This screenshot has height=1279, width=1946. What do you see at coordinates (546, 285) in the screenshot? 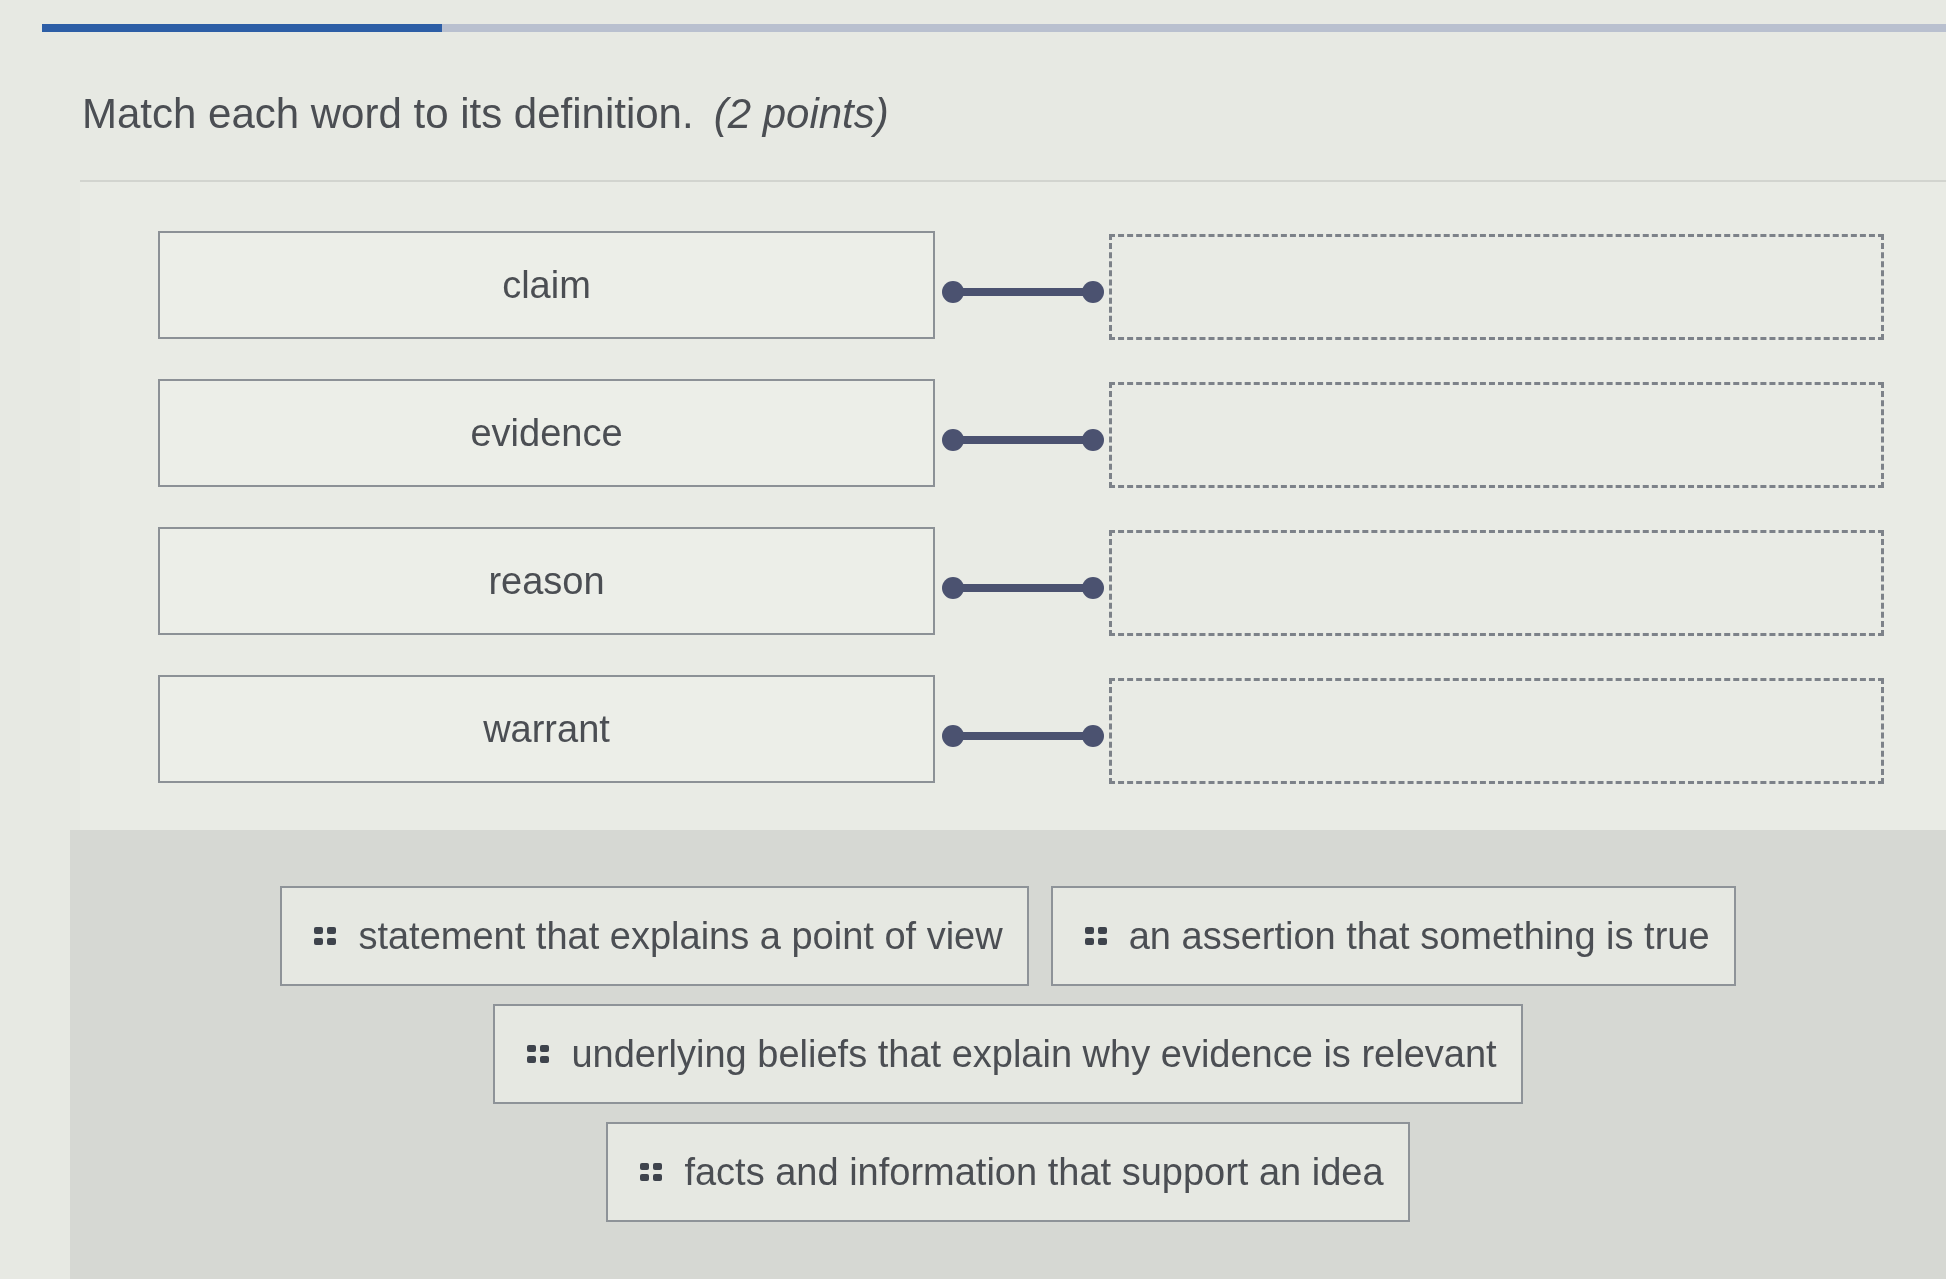
I see `term-label: claim` at bounding box center [546, 285].